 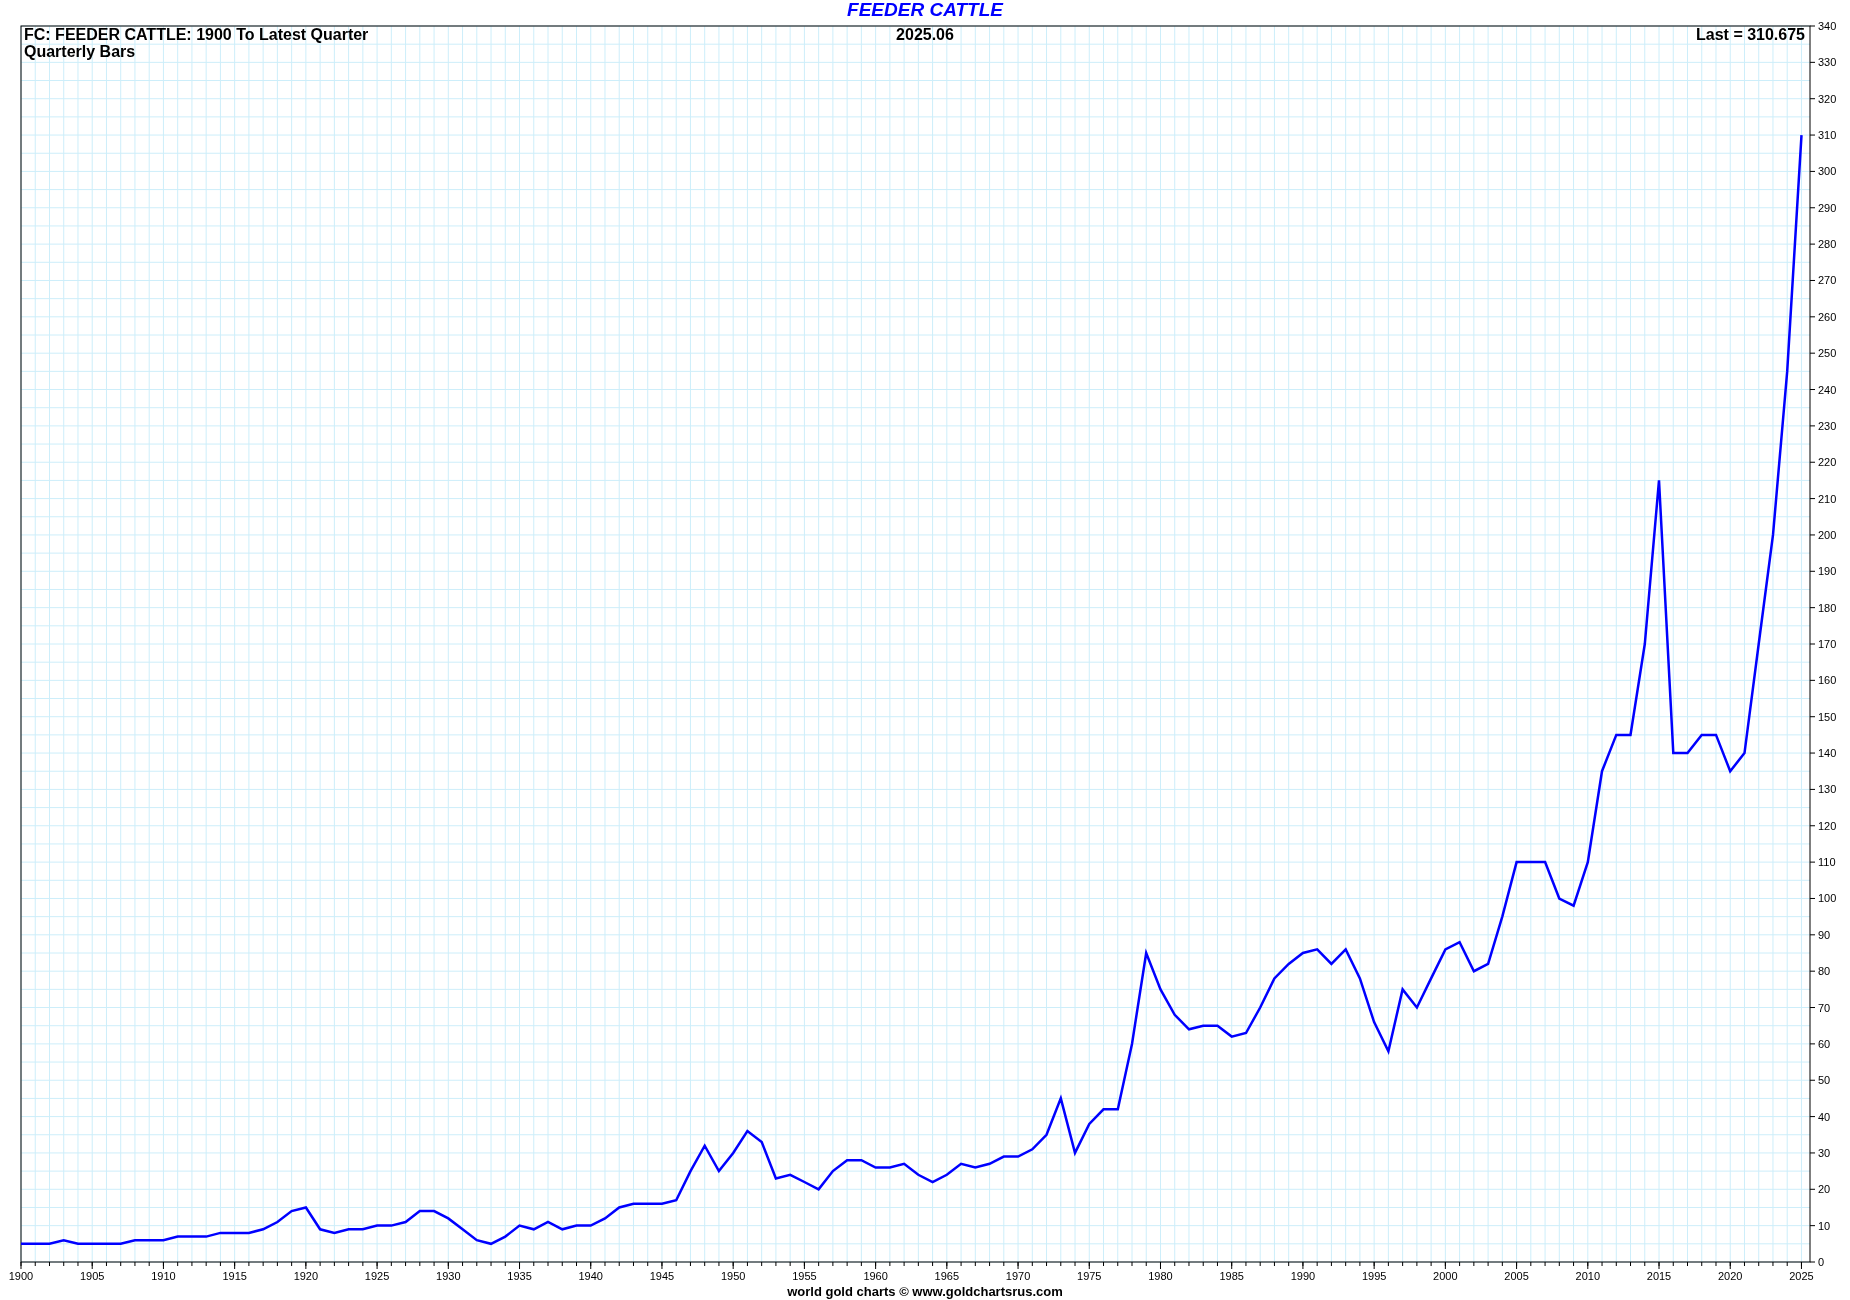 What do you see at coordinates (519, 1276) in the screenshot?
I see `x-axis-label: 1935` at bounding box center [519, 1276].